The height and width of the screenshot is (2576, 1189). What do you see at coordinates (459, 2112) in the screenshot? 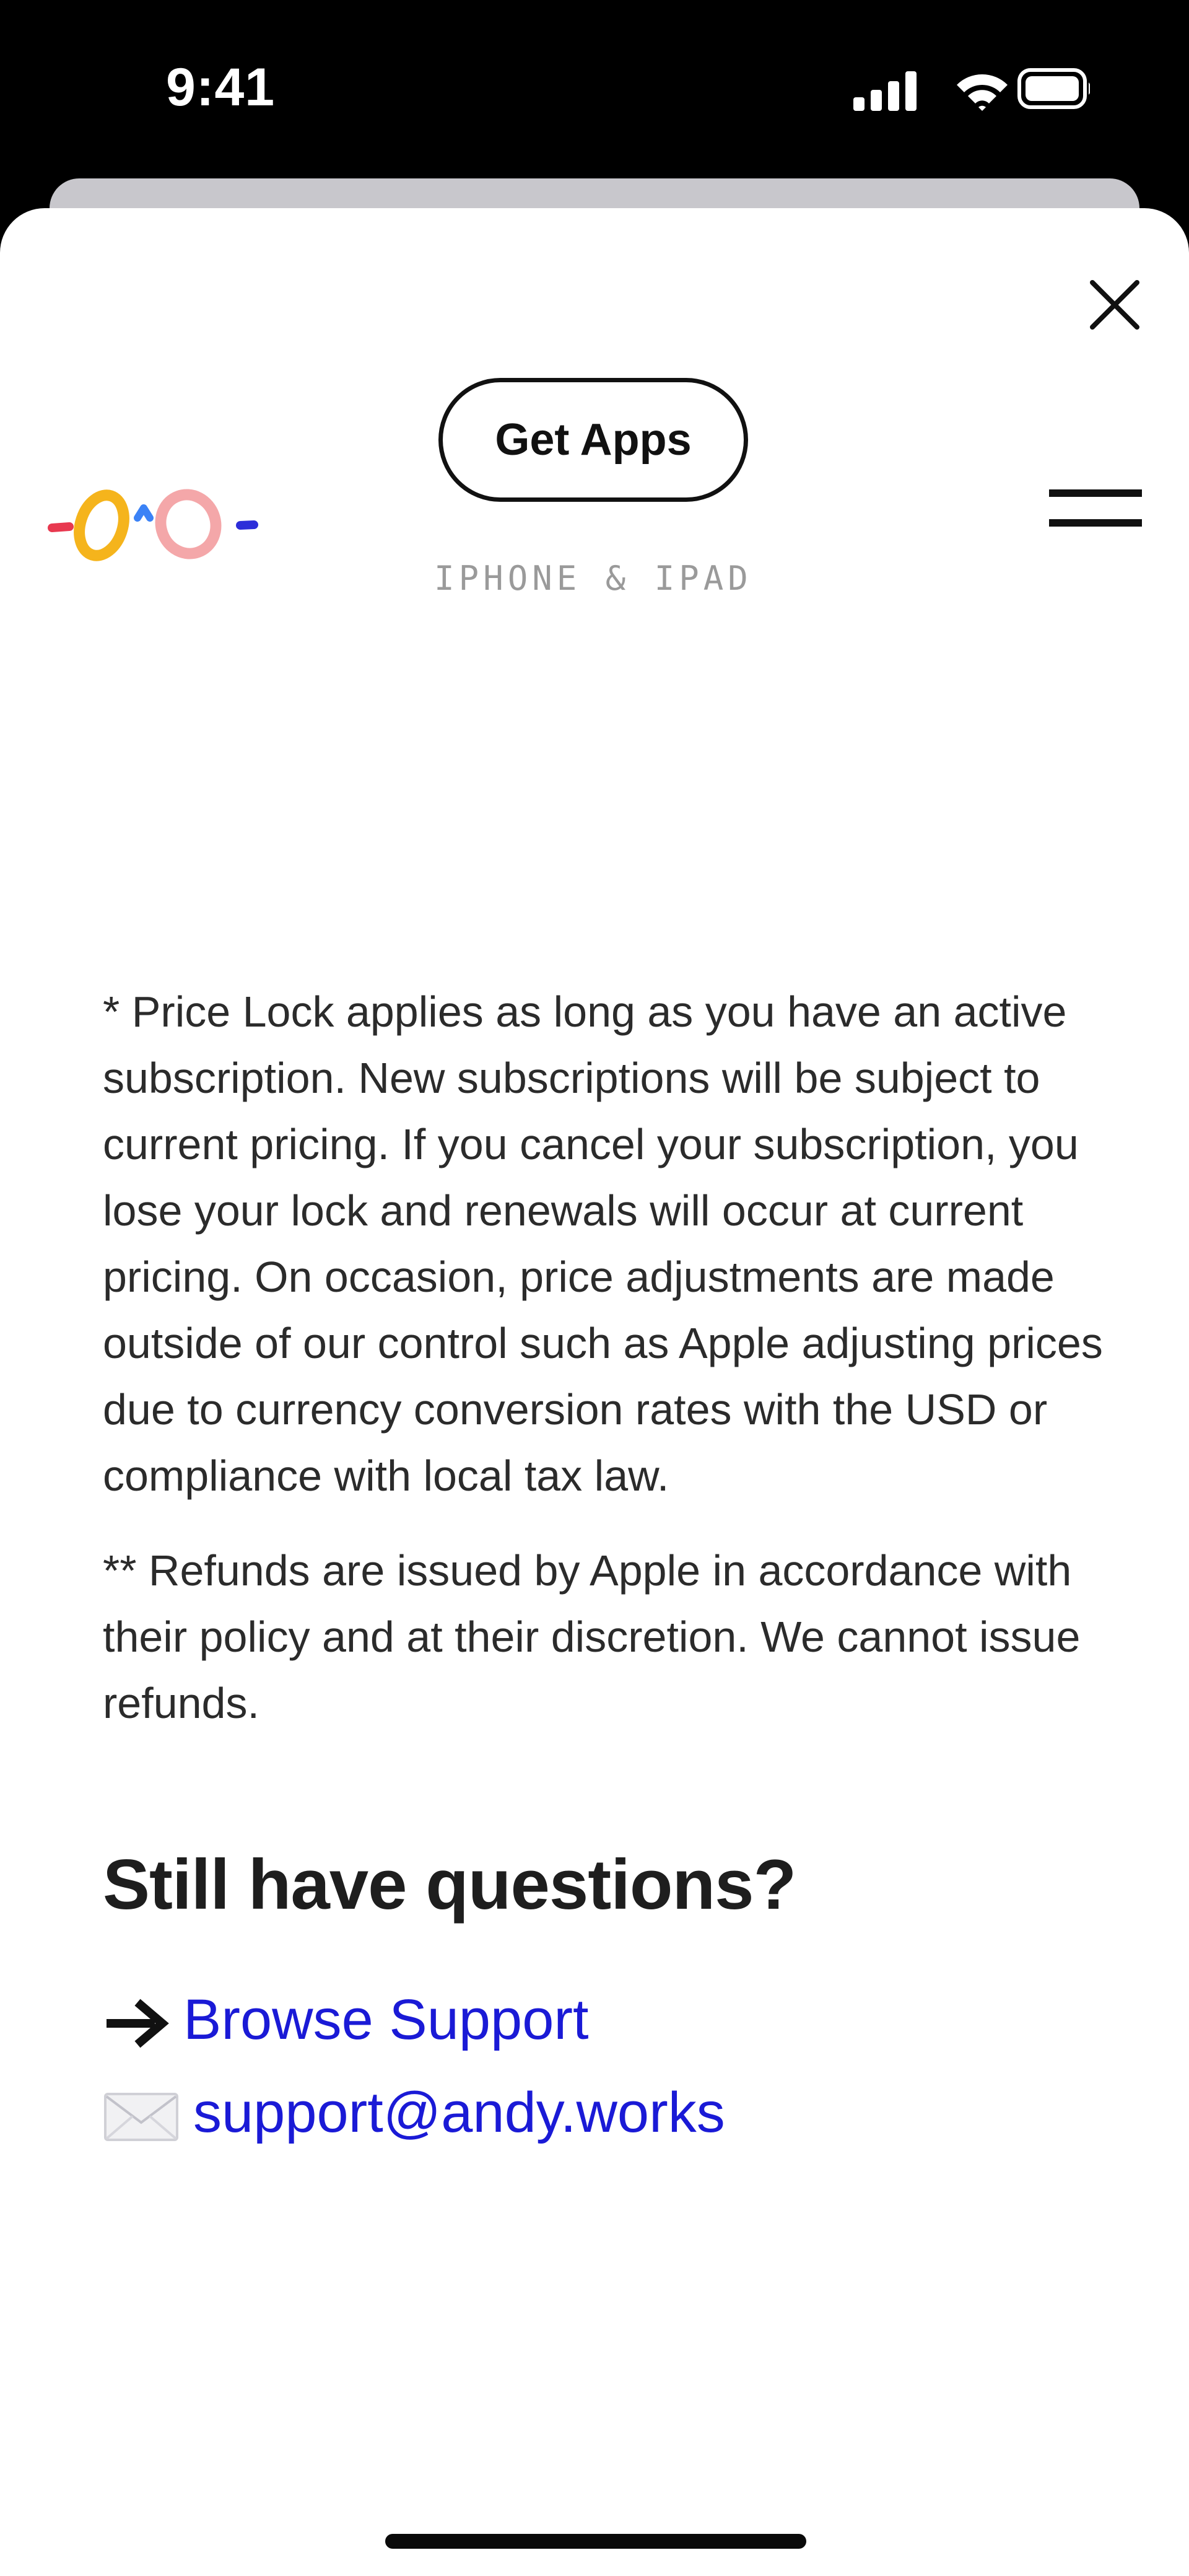
I see `support-email-link: support@andy.works` at bounding box center [459, 2112].